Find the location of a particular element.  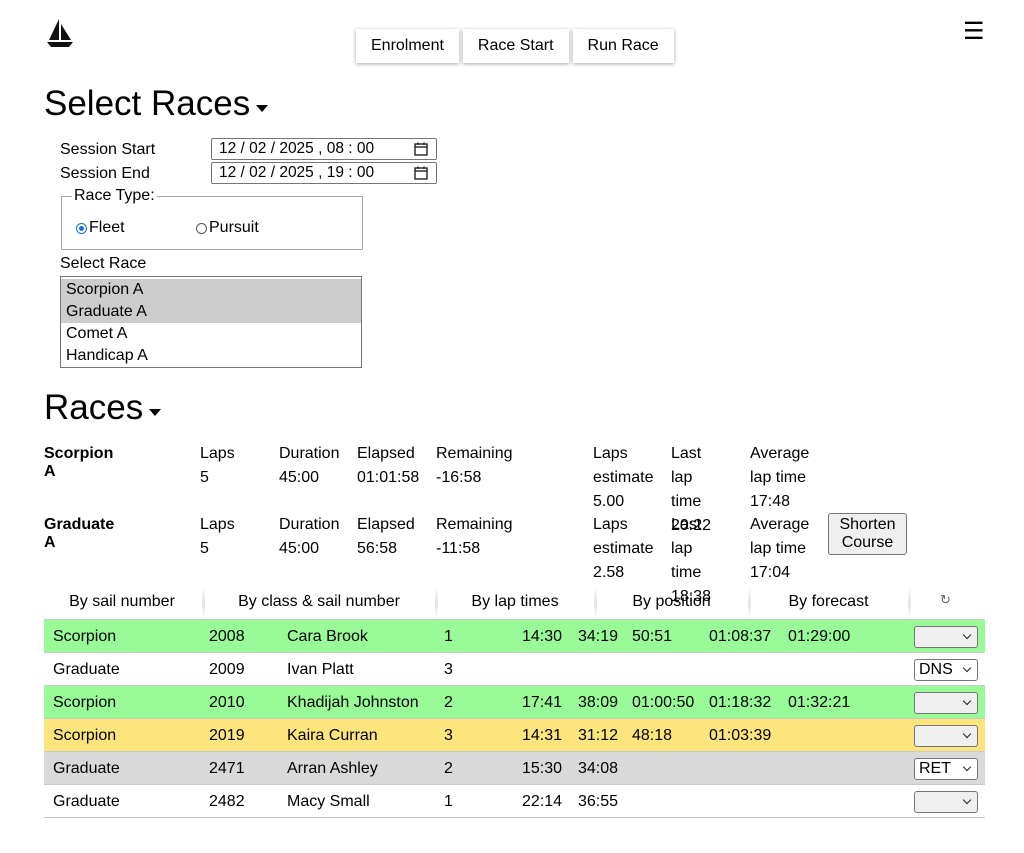

entry-sail-number: 2010 is located at coordinates (227, 702).